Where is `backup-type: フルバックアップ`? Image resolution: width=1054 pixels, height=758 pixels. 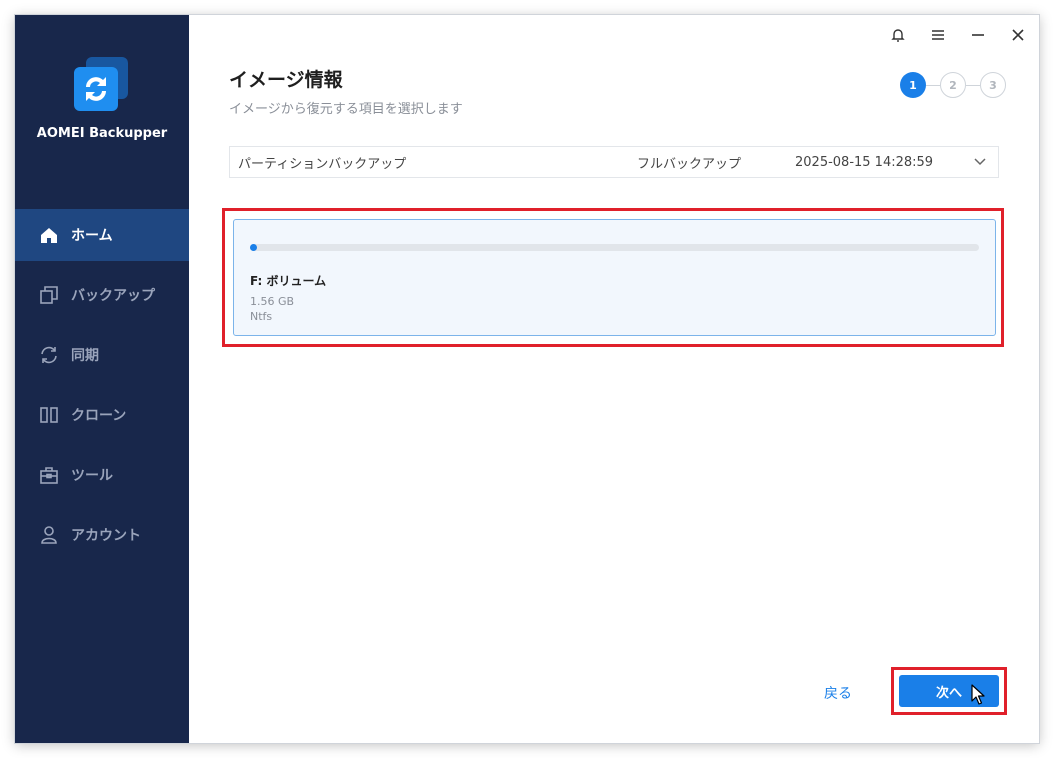
backup-type: フルバックアップ is located at coordinates (689, 164).